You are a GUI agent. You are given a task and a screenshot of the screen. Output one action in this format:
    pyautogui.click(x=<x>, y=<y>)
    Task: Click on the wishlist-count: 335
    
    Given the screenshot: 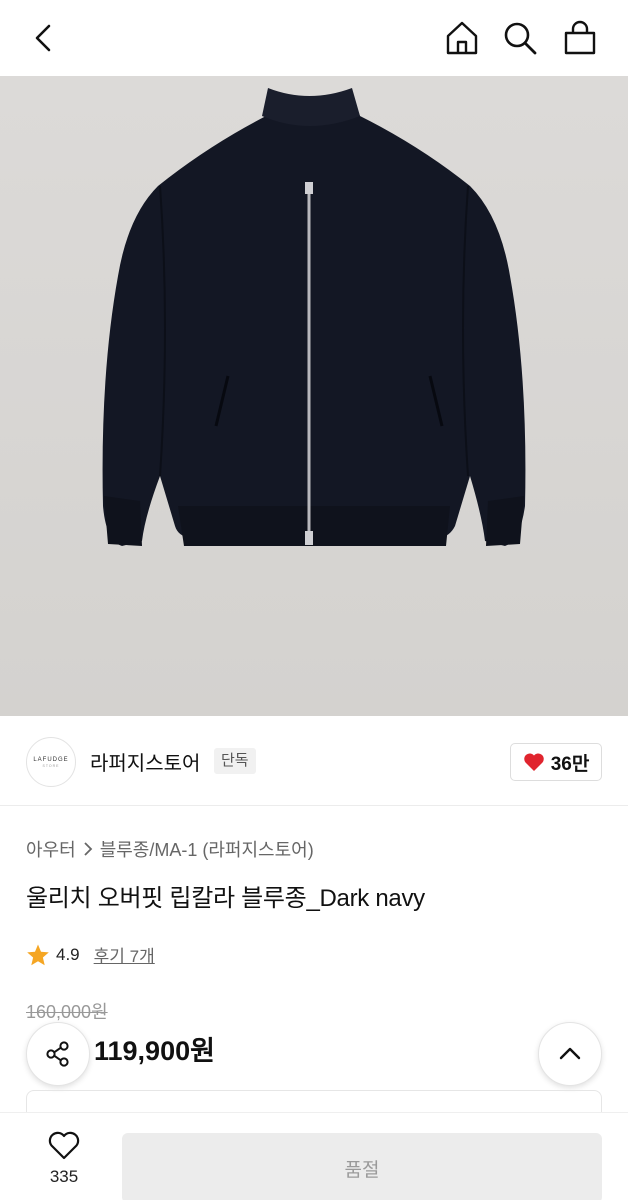 What is the action you would take?
    pyautogui.click(x=64, y=1176)
    